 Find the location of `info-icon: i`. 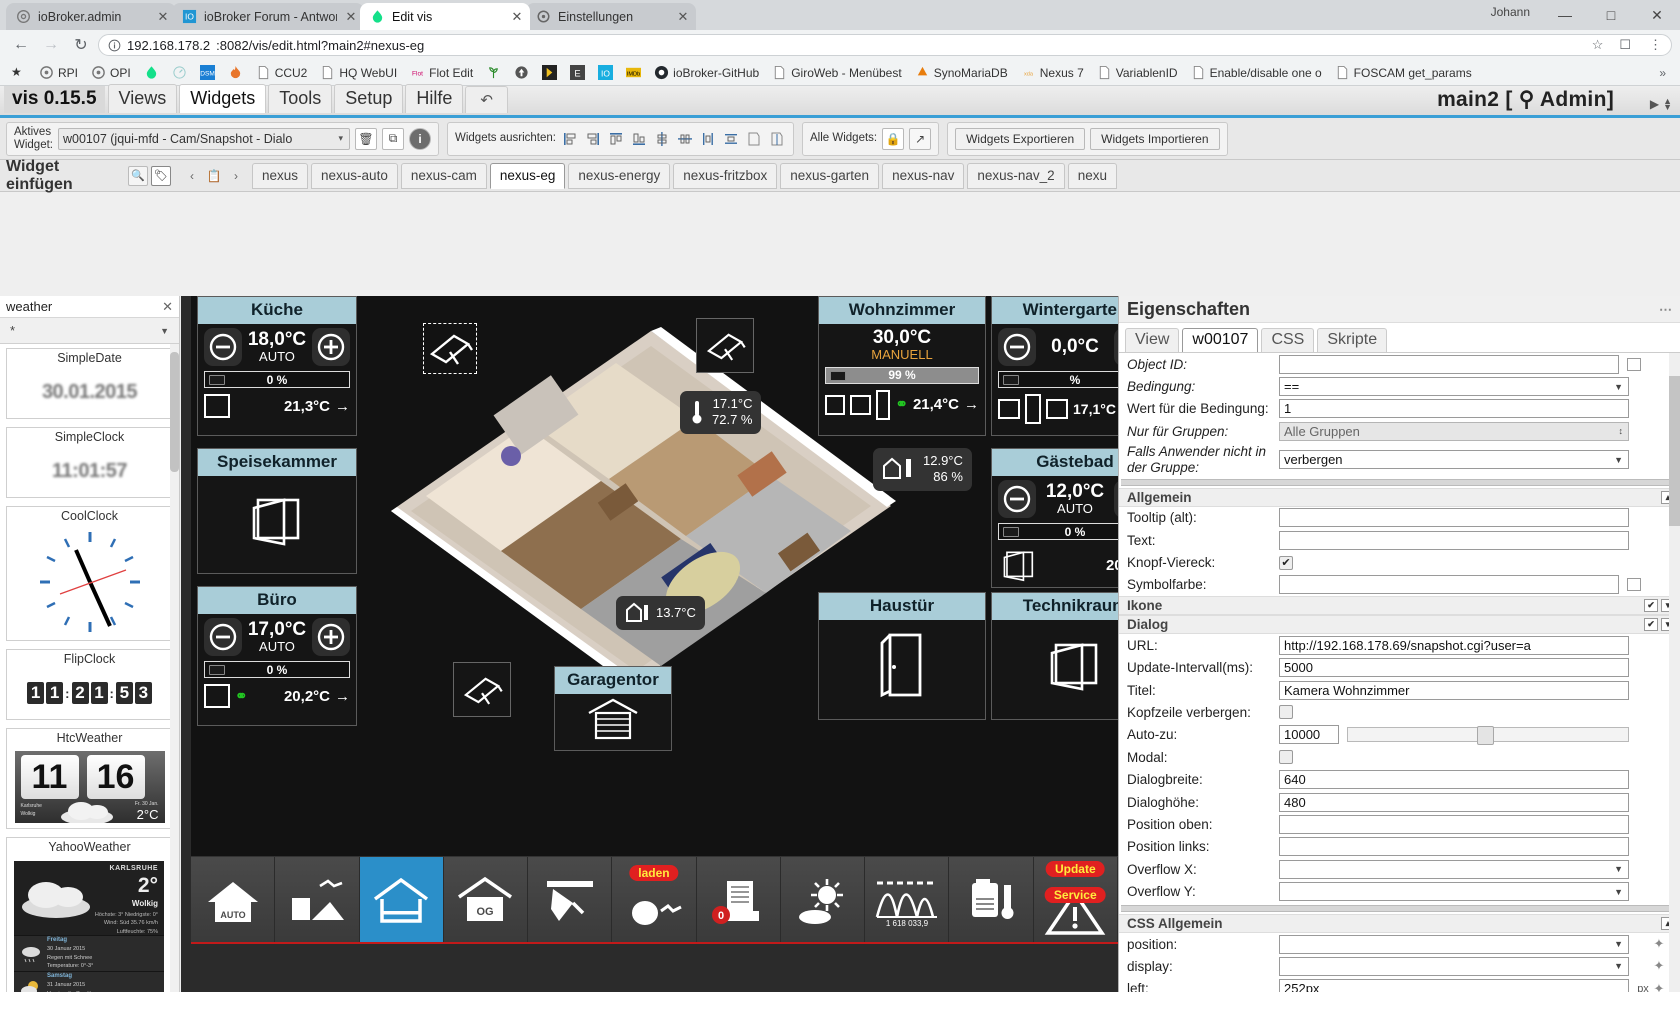

info-icon: i is located at coordinates (420, 138).